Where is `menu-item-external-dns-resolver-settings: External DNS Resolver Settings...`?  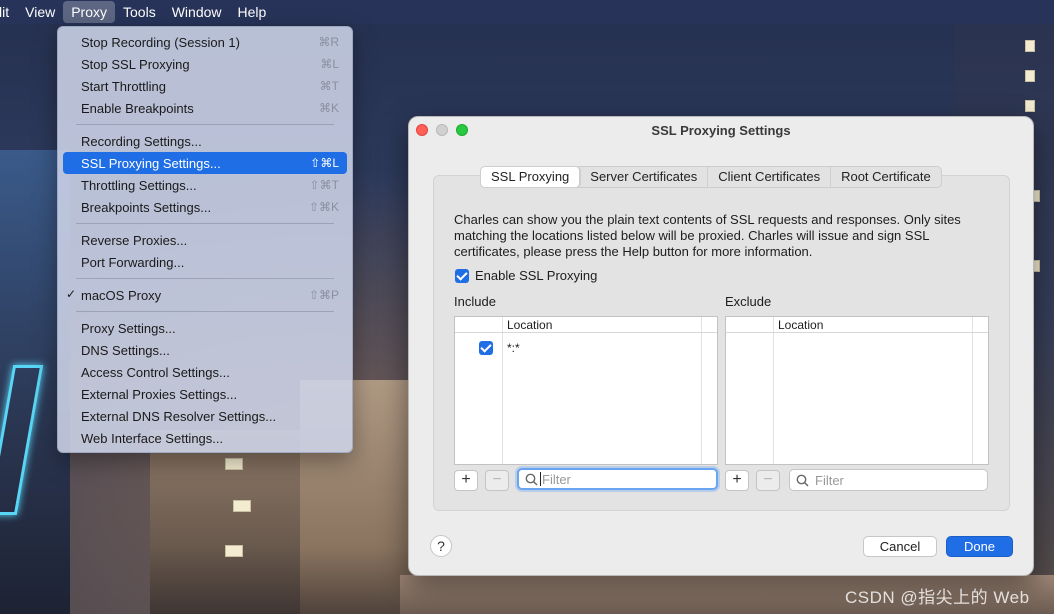
menu-item-external-dns-resolver-settings: External DNS Resolver Settings... is located at coordinates (205, 416).